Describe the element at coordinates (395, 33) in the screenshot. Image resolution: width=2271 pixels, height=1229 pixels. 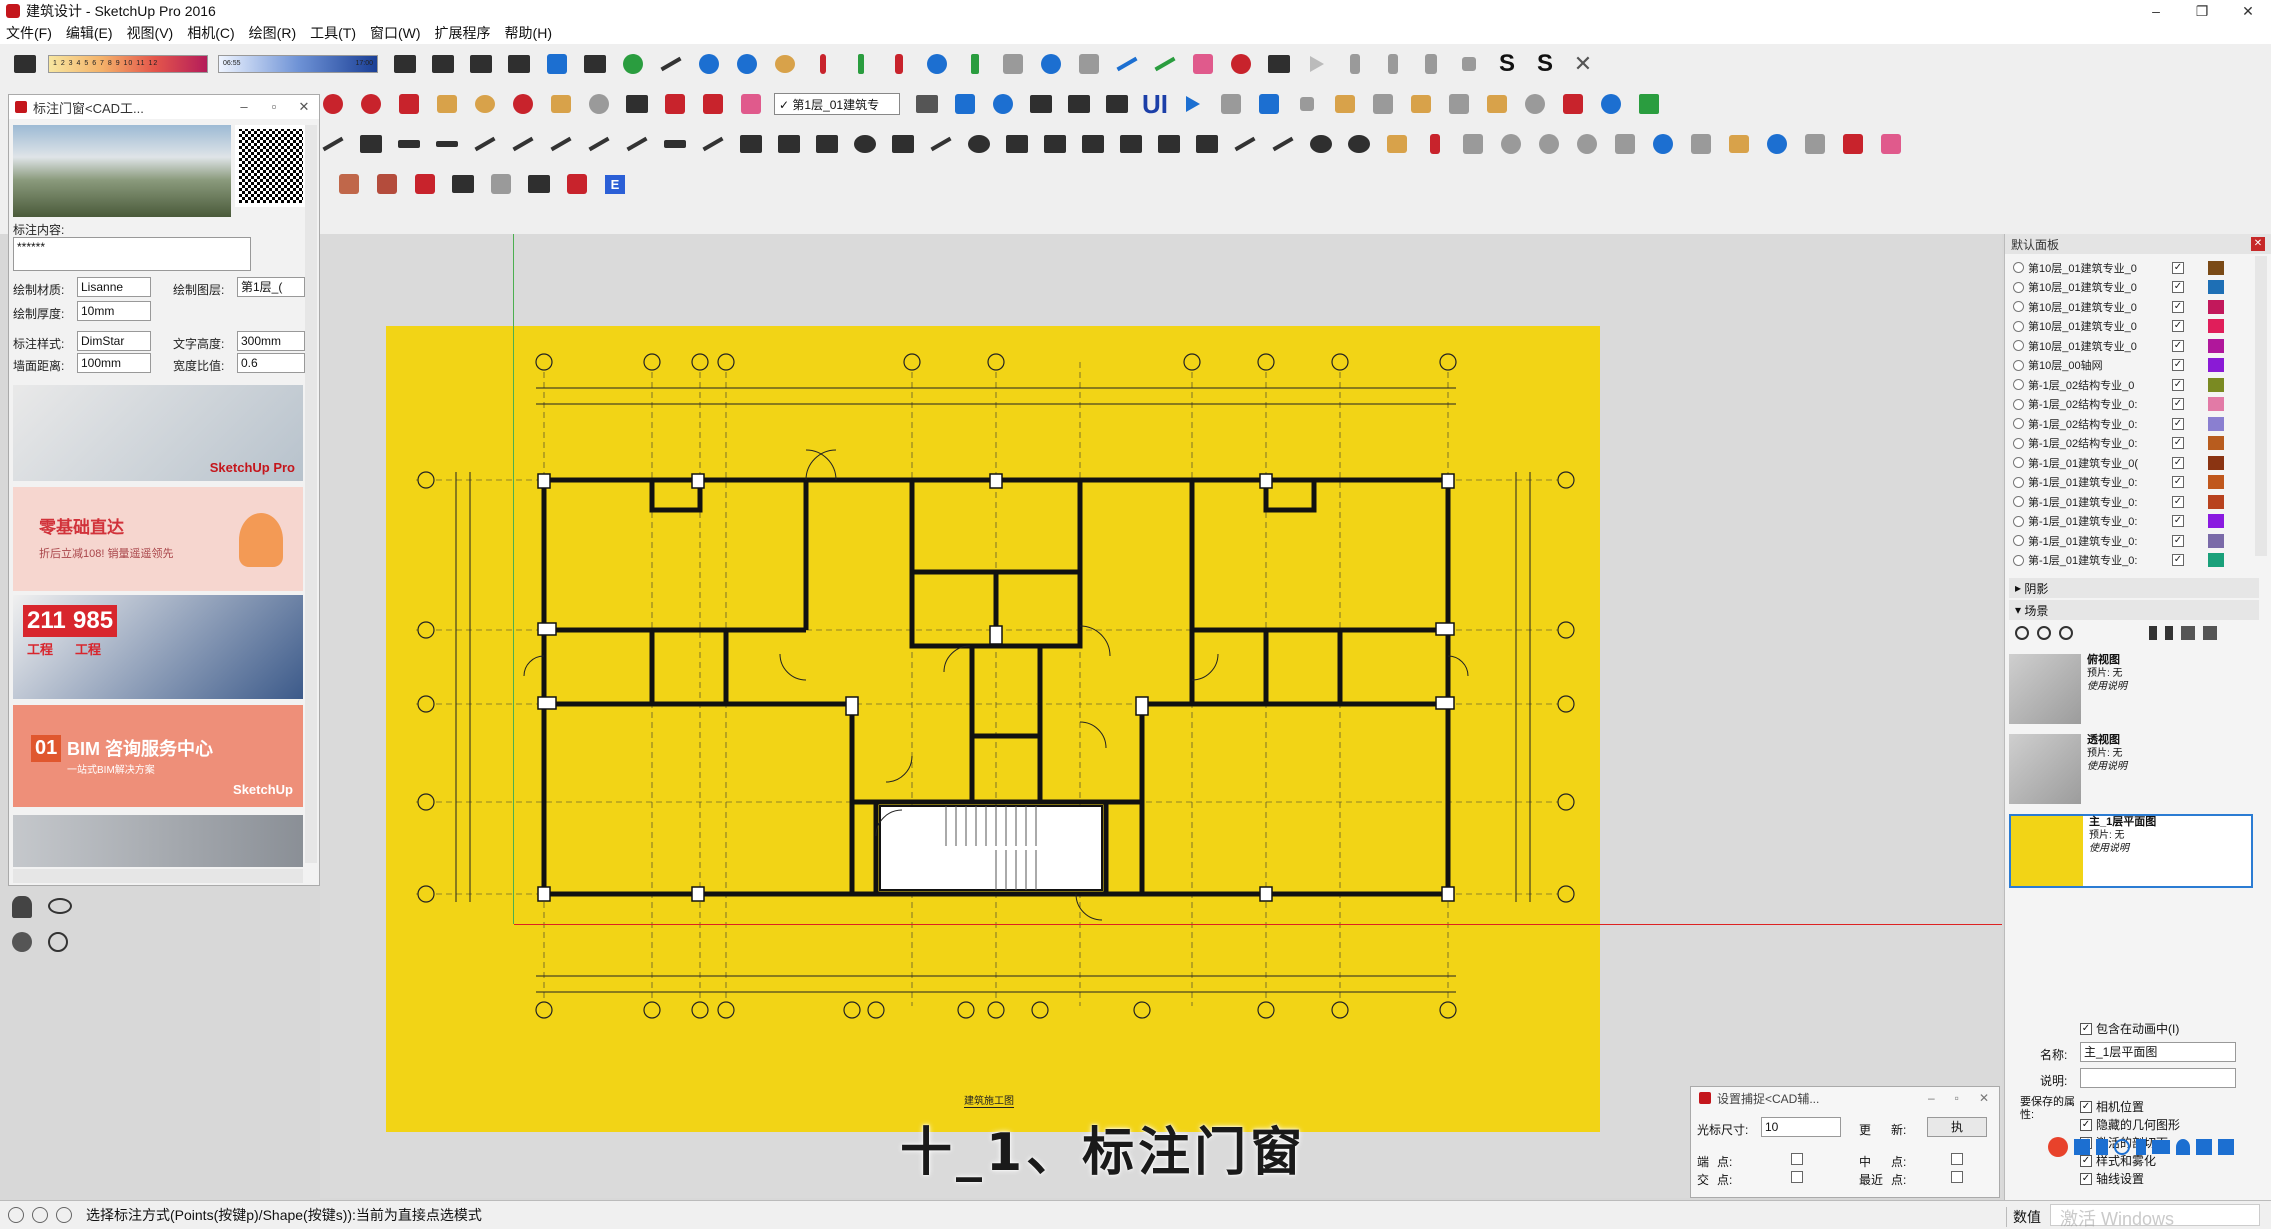
I see `menu-window: 窗口(W)` at that location.